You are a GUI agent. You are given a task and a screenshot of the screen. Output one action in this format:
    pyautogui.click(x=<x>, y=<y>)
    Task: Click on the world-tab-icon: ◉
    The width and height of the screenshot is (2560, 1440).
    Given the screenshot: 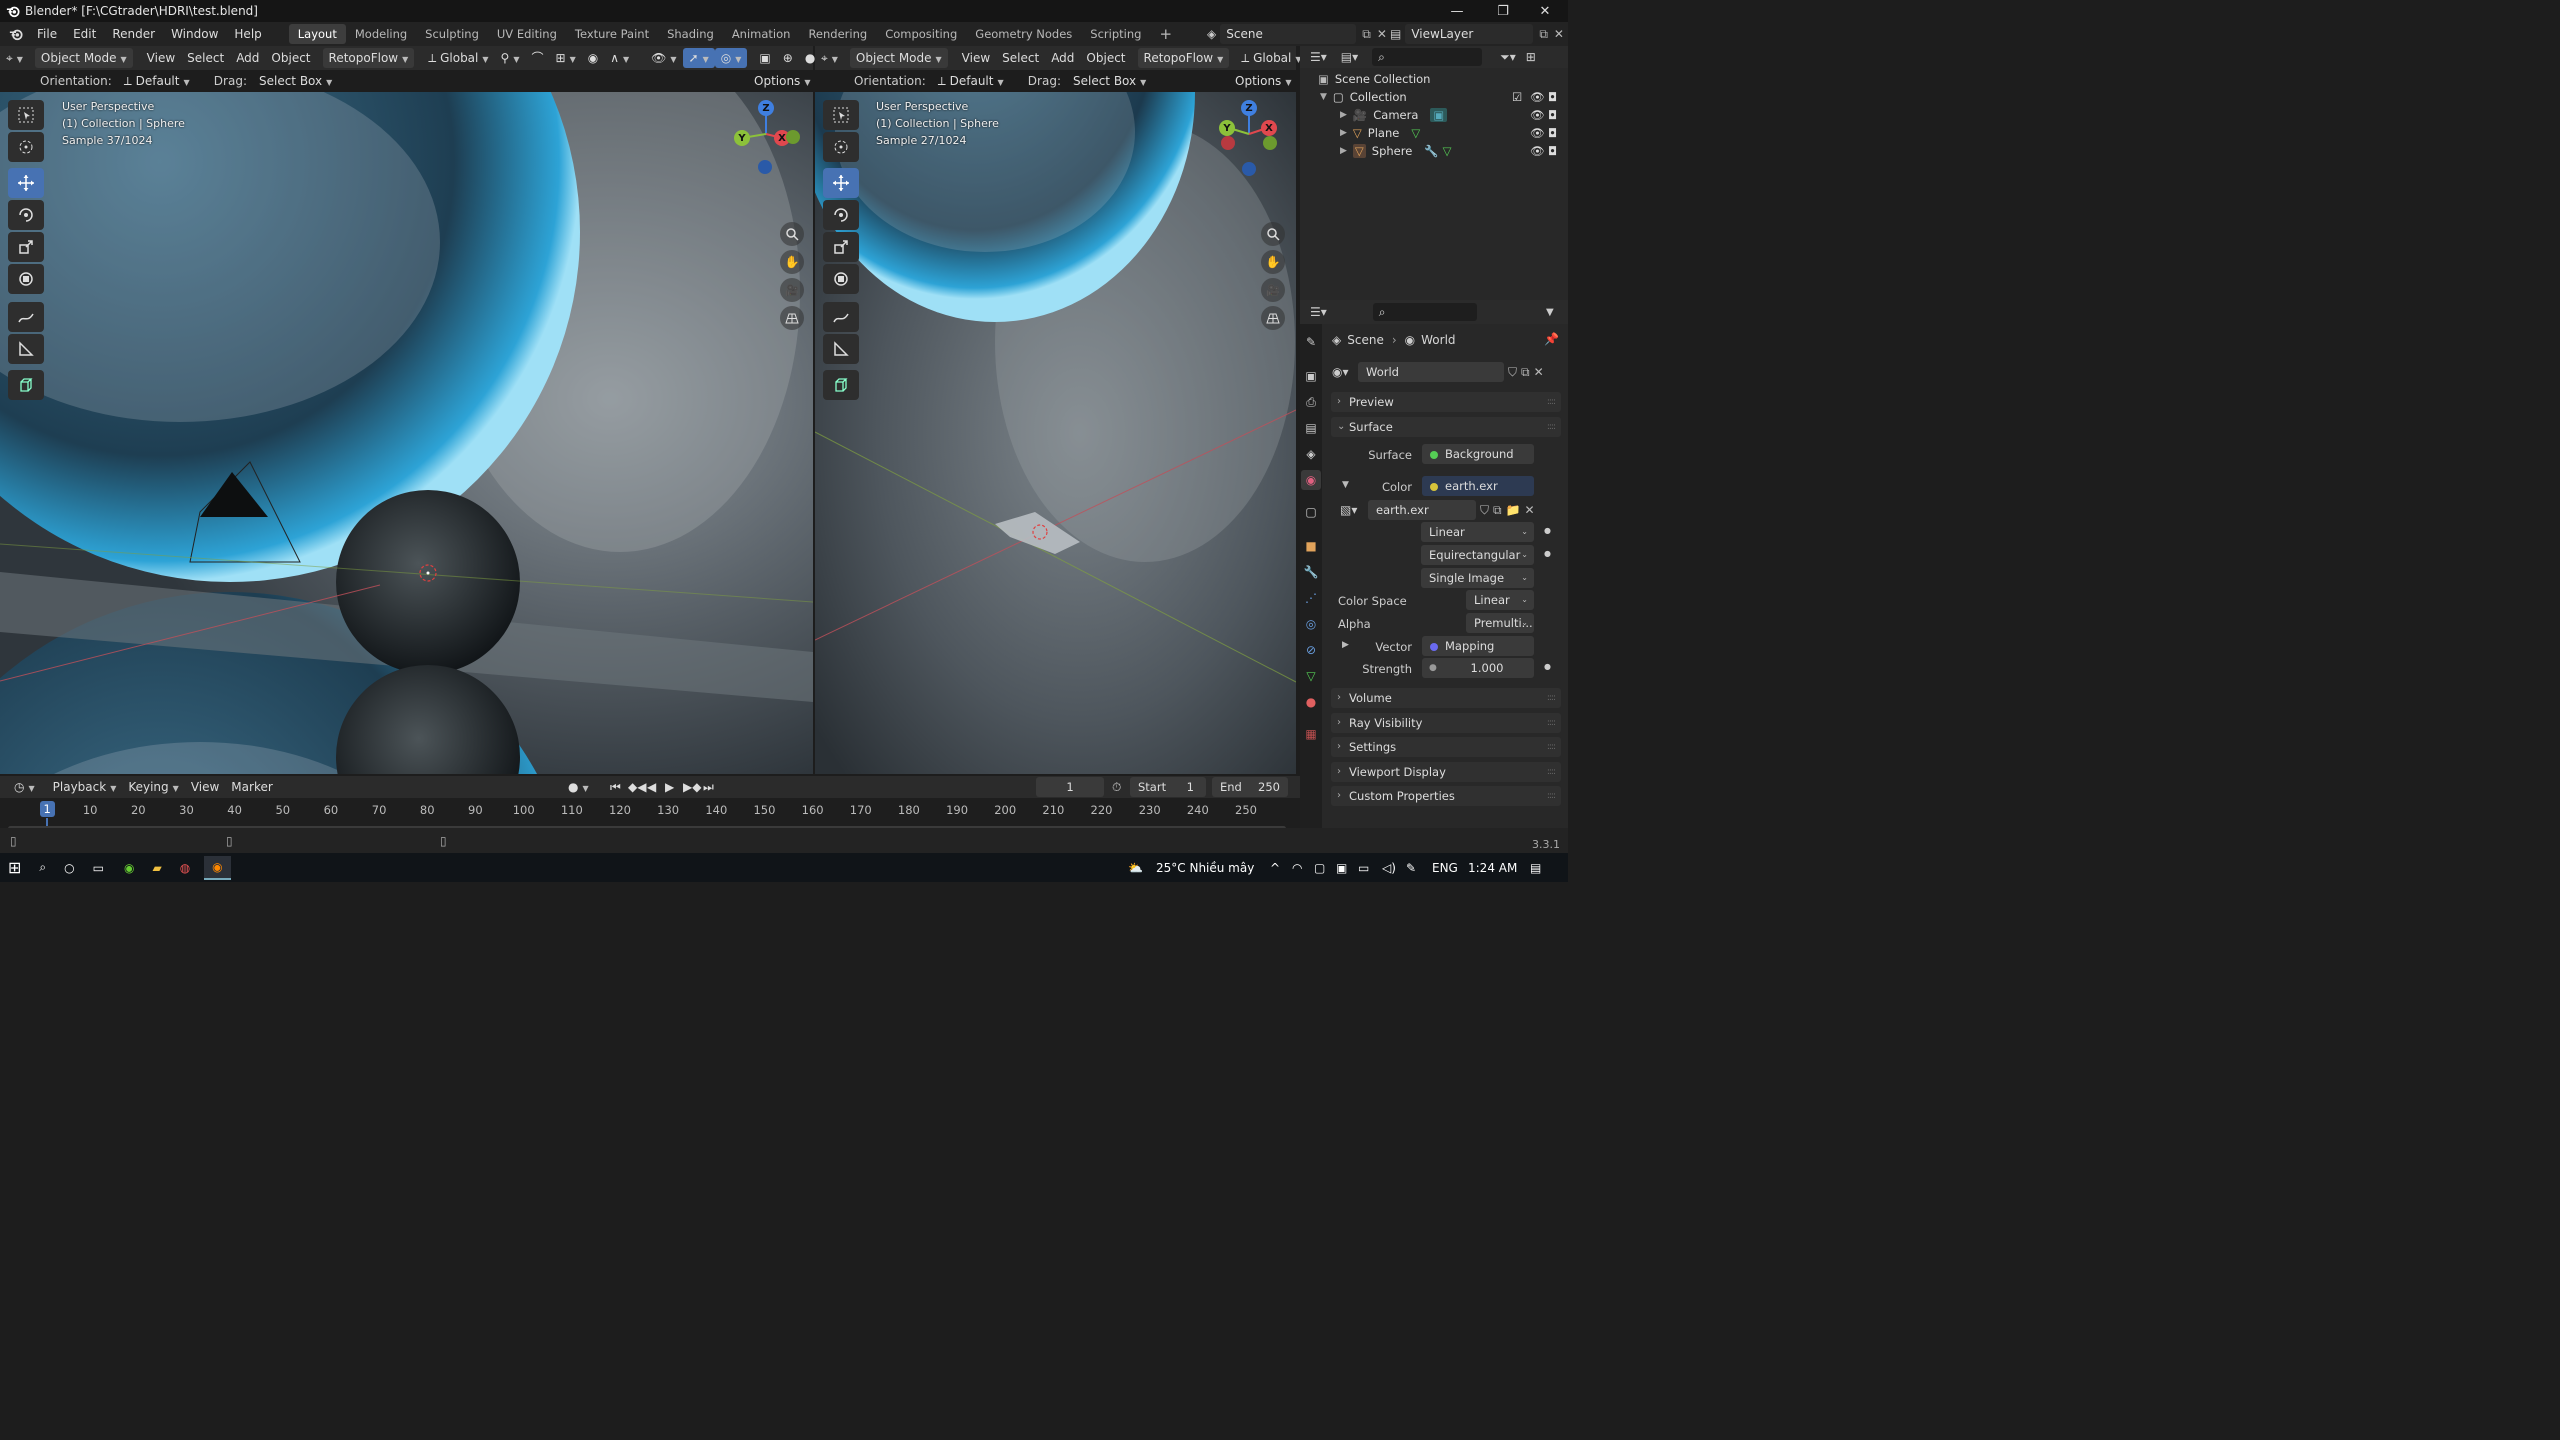 What is the action you would take?
    pyautogui.click(x=1311, y=480)
    